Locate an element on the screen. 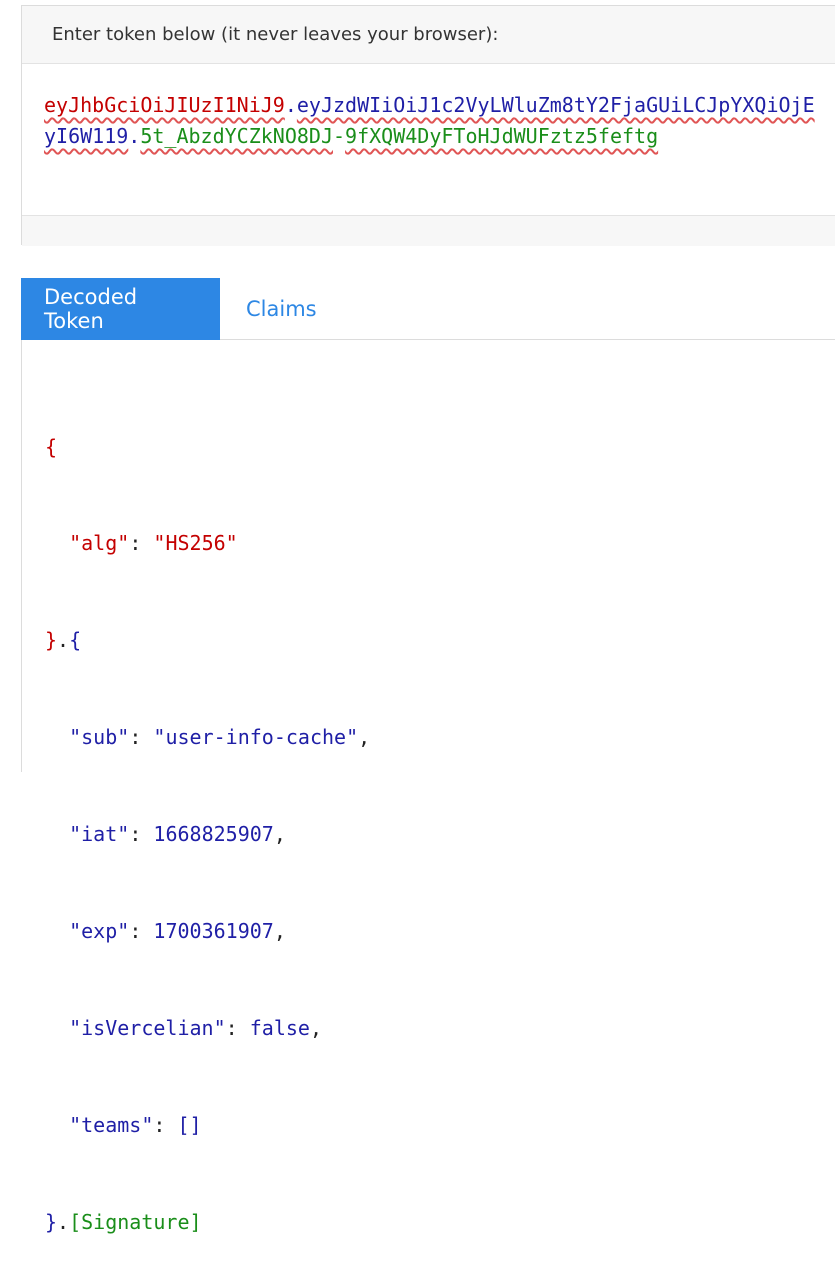 The image size is (835, 1270). token-header-segment: eyJhbGciOiJIUzI1NiJ9 is located at coordinates (164, 105).